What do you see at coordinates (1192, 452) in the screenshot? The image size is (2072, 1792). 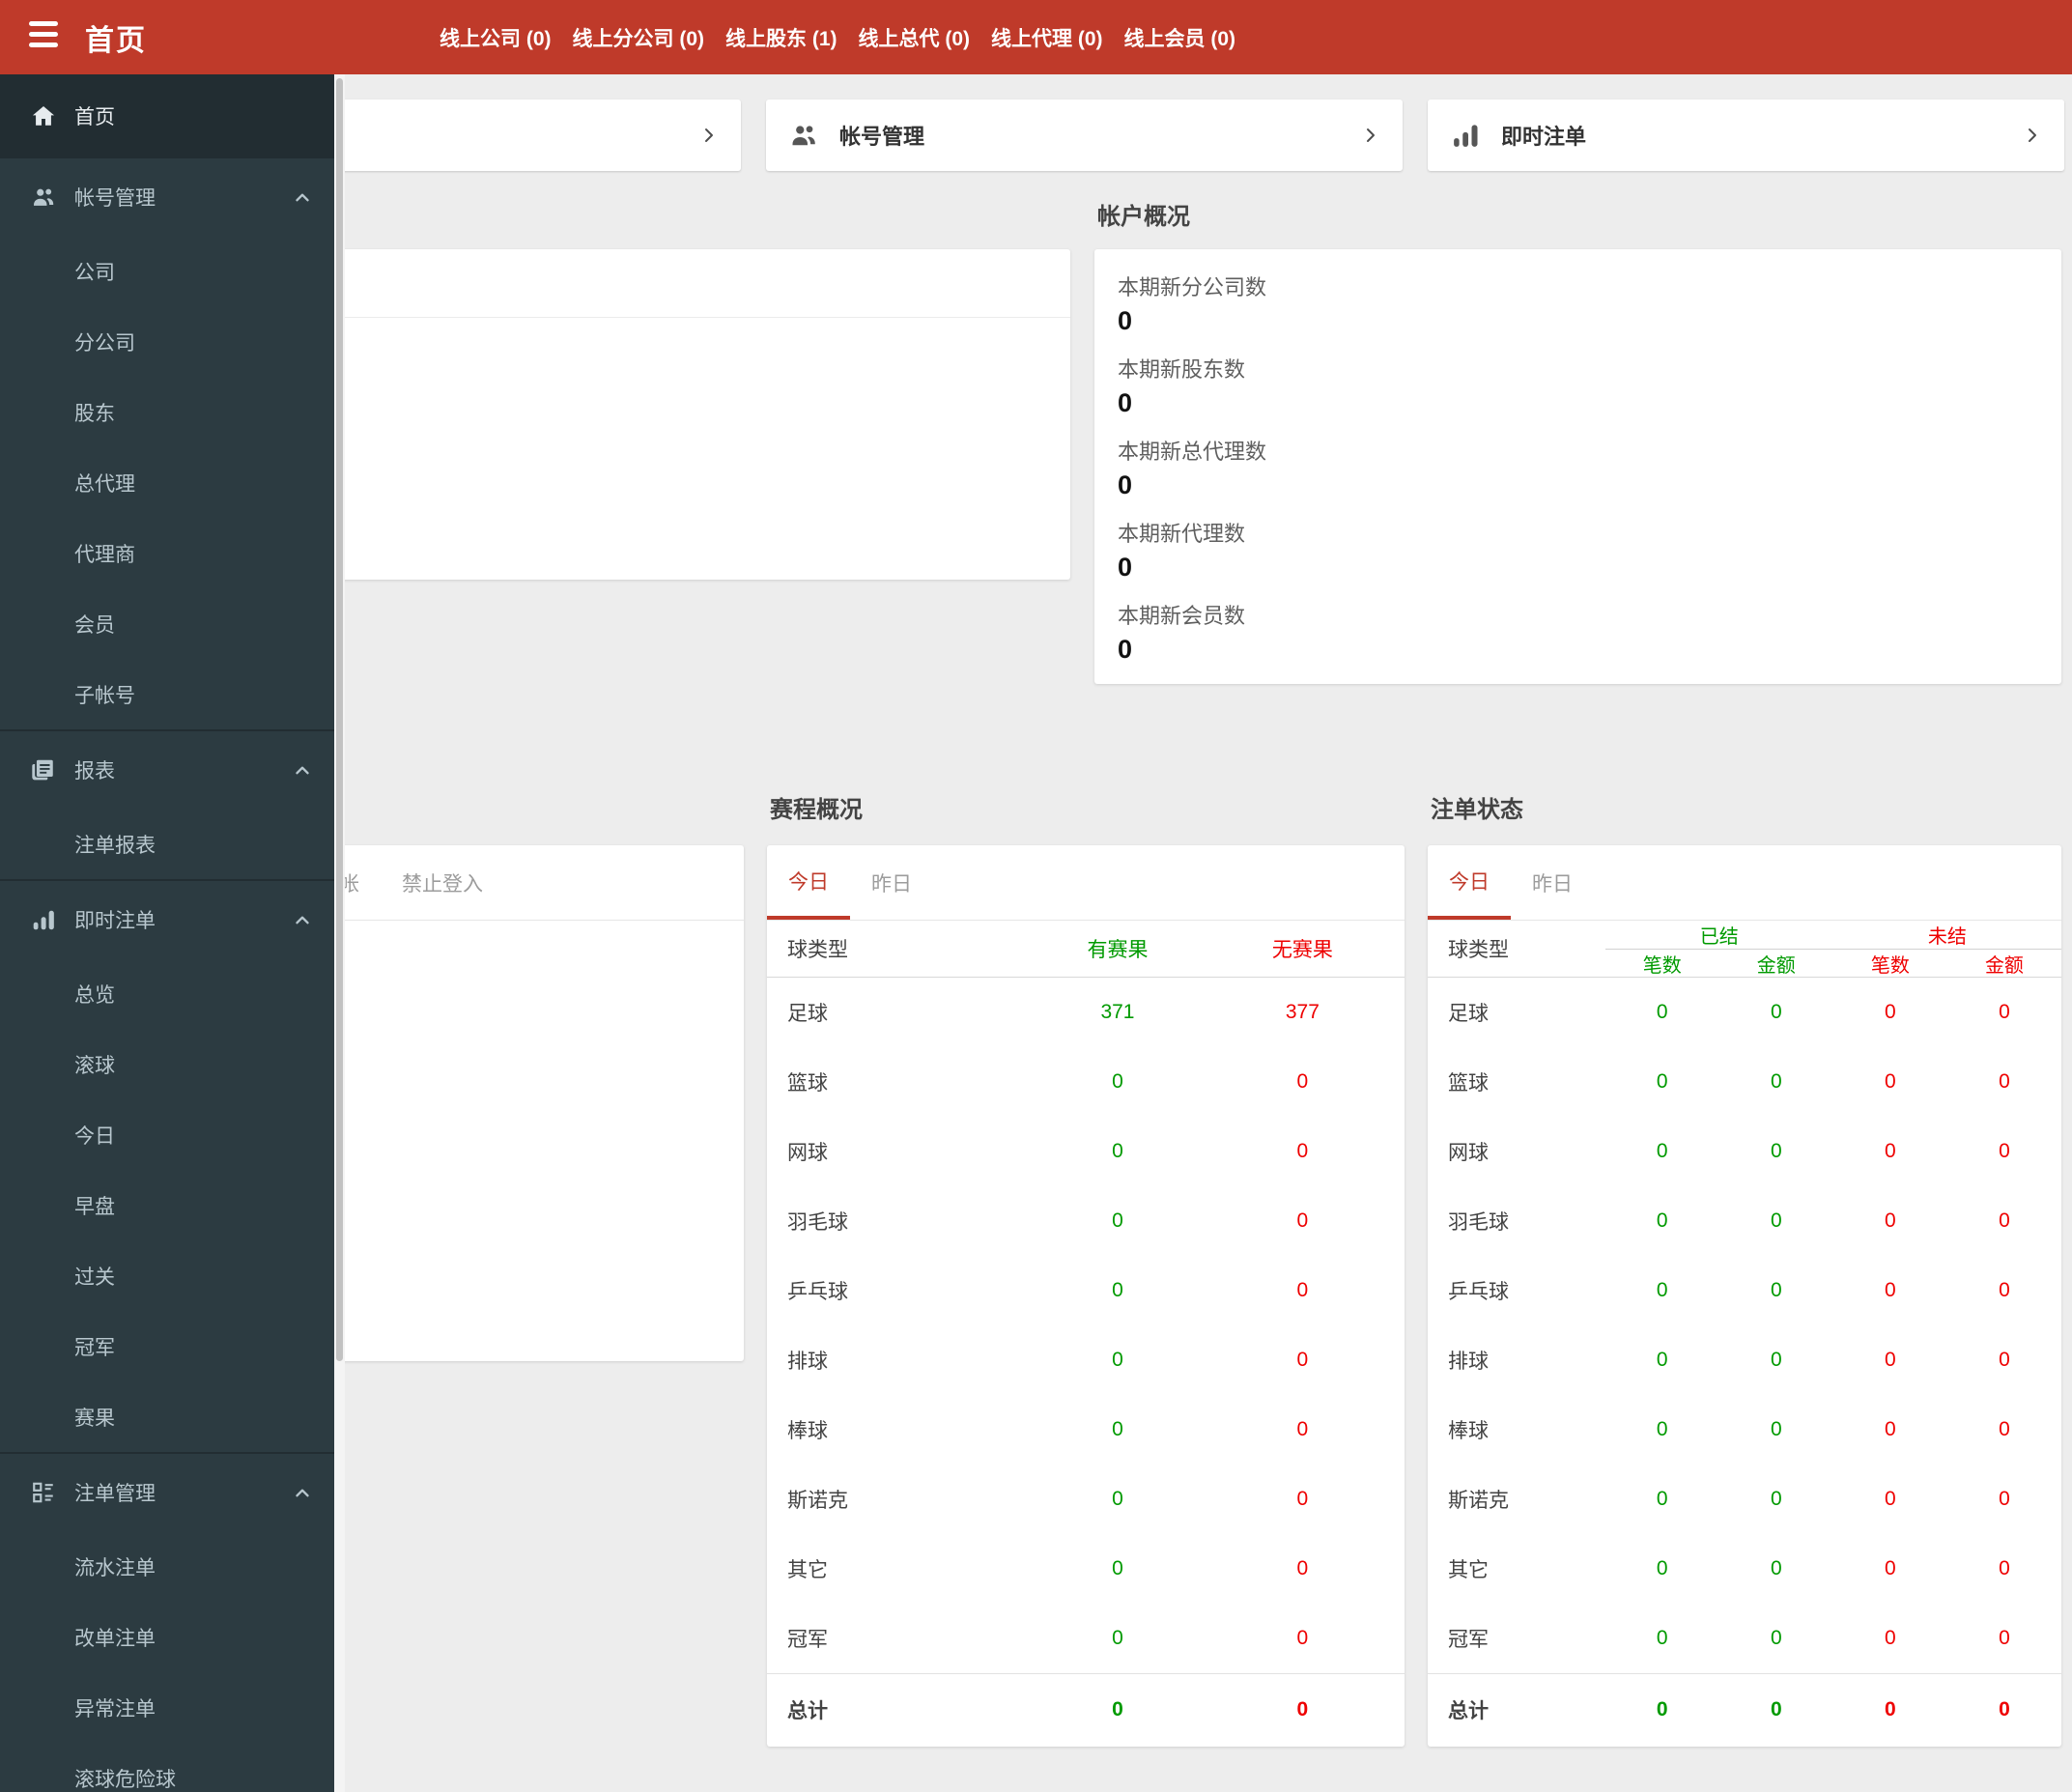 I see `account-stat-label: 本期新总代理数` at bounding box center [1192, 452].